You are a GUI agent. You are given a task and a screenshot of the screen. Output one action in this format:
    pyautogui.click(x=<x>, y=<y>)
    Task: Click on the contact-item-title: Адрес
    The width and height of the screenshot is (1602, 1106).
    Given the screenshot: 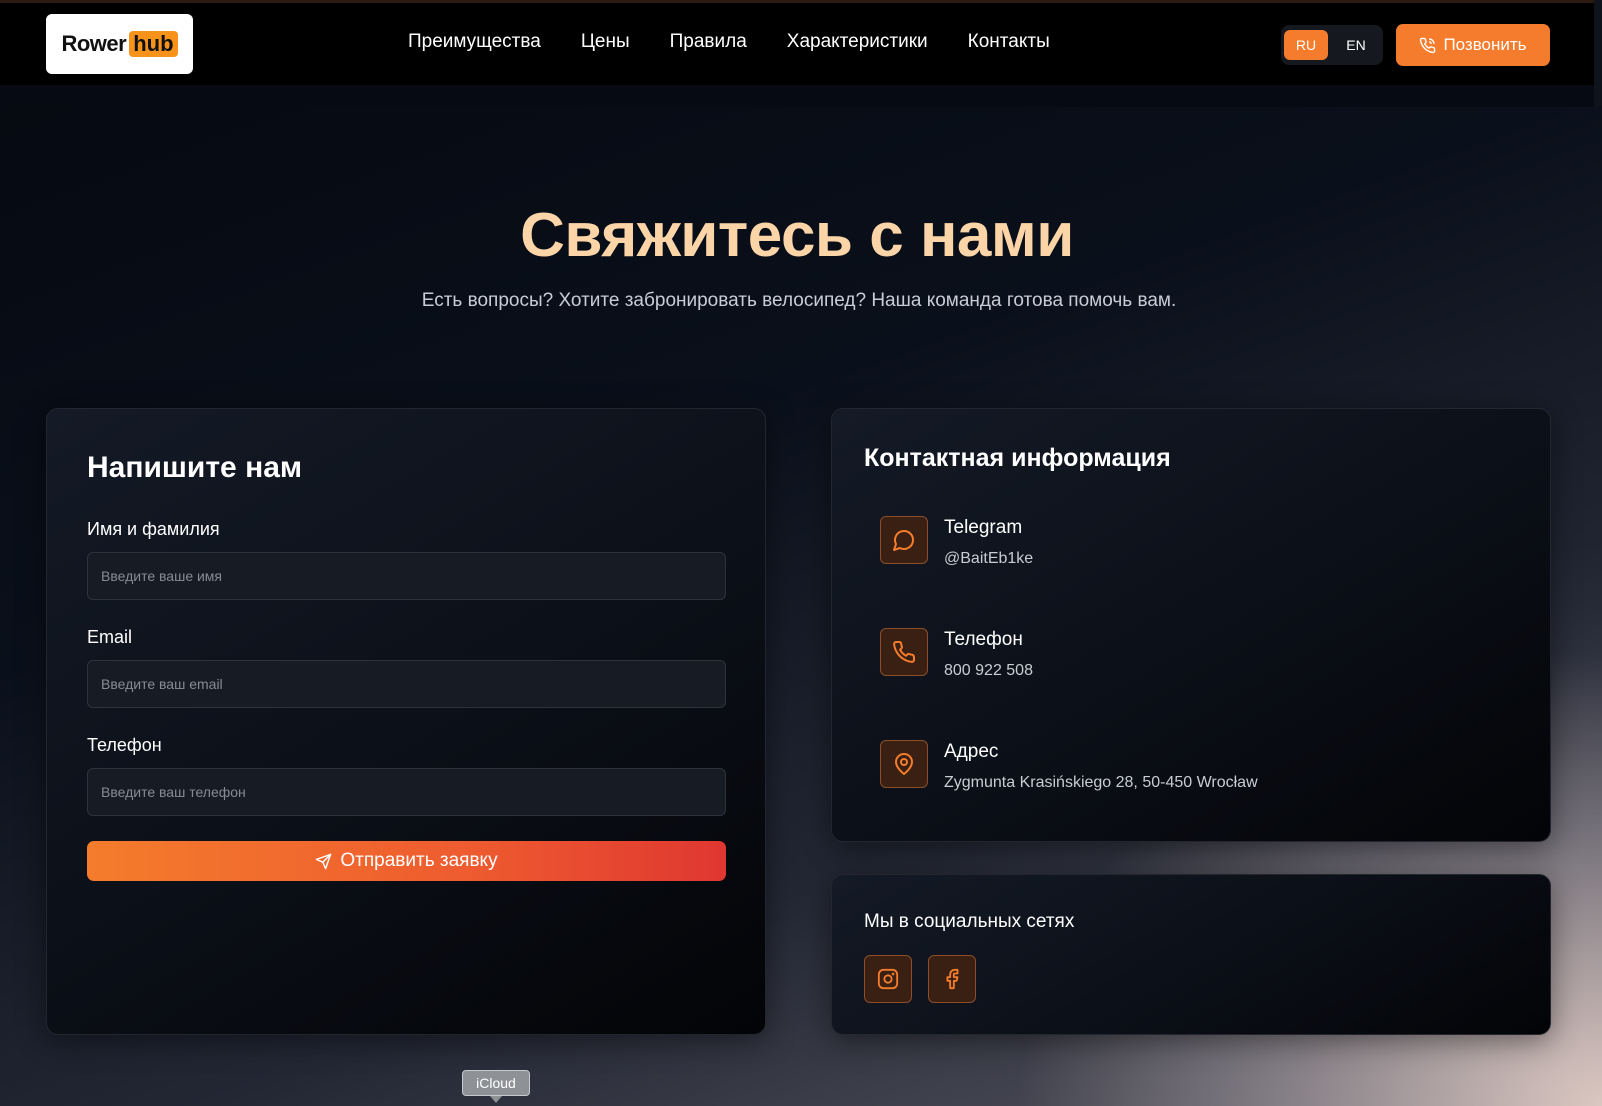 What is the action you would take?
    pyautogui.click(x=971, y=751)
    